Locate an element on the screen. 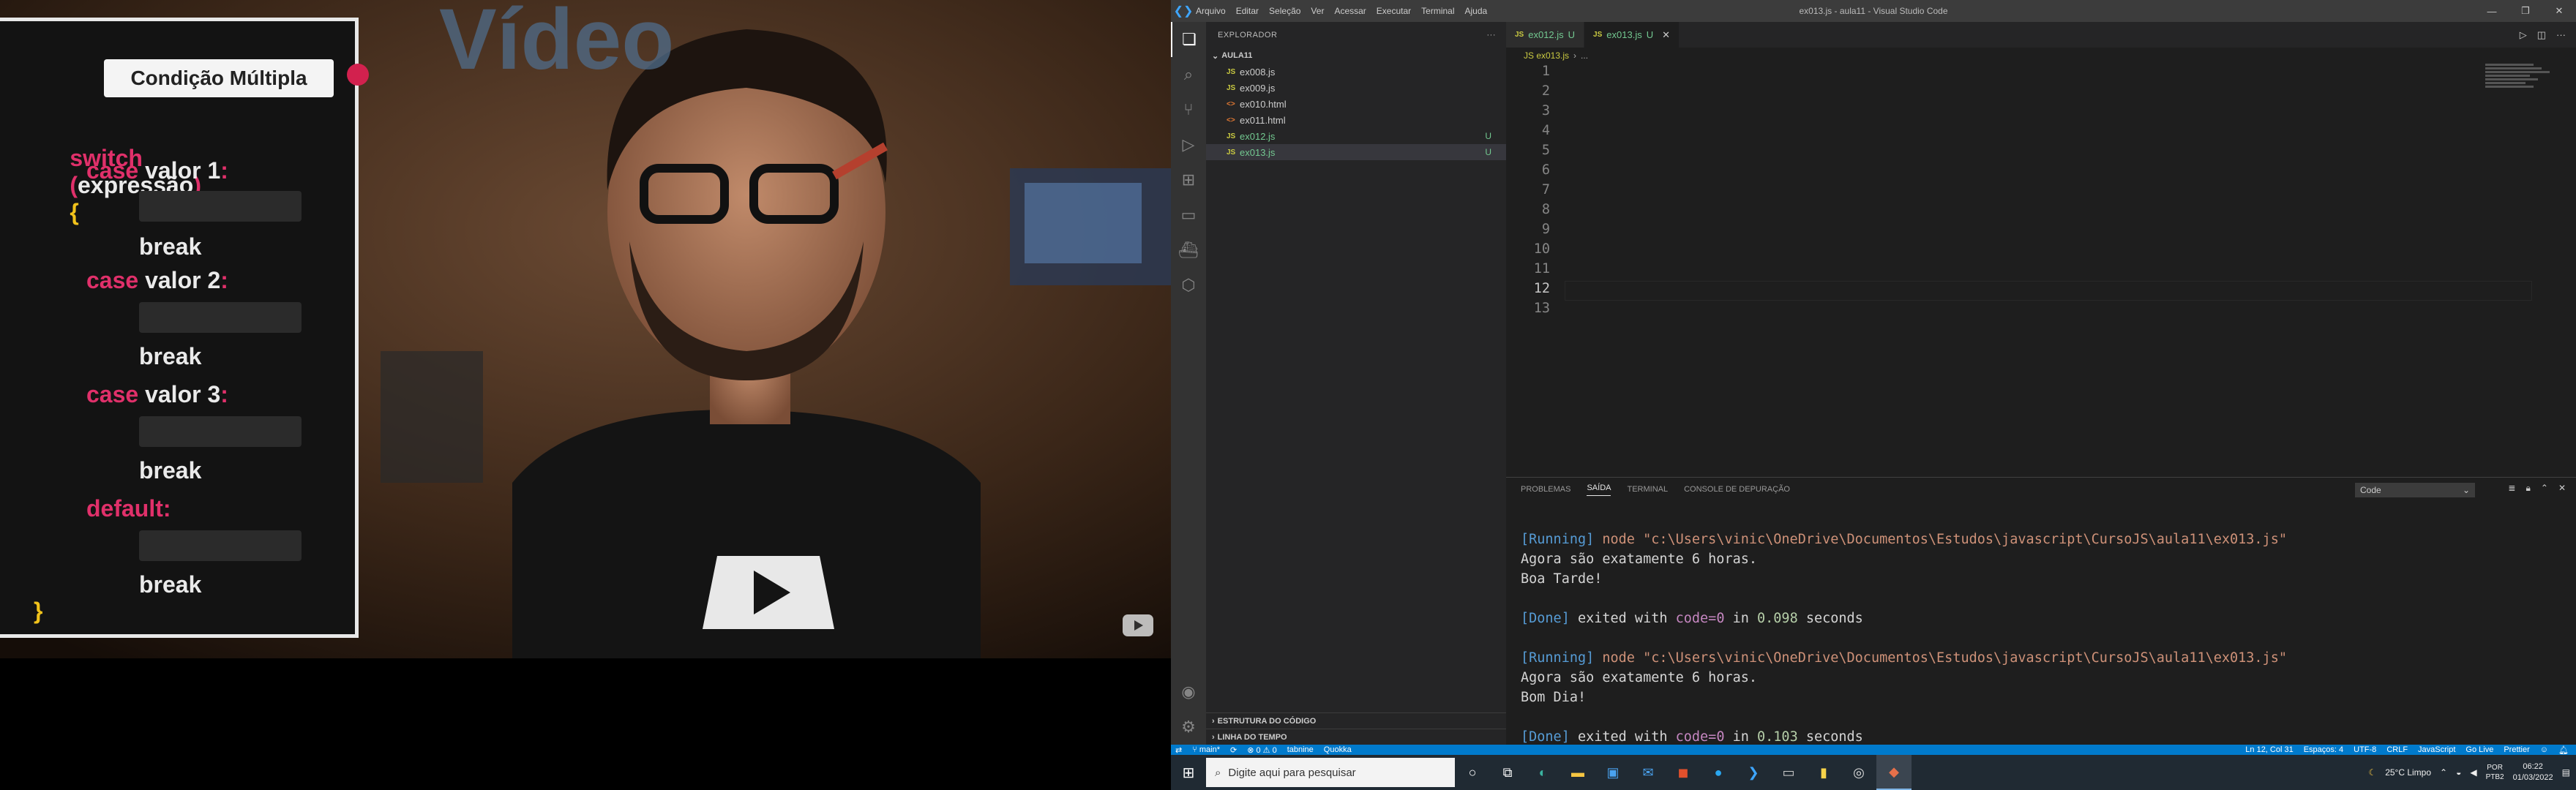 The height and width of the screenshot is (790, 2576). vscode-taskbar-icon: ❯ is located at coordinates (1753, 772).